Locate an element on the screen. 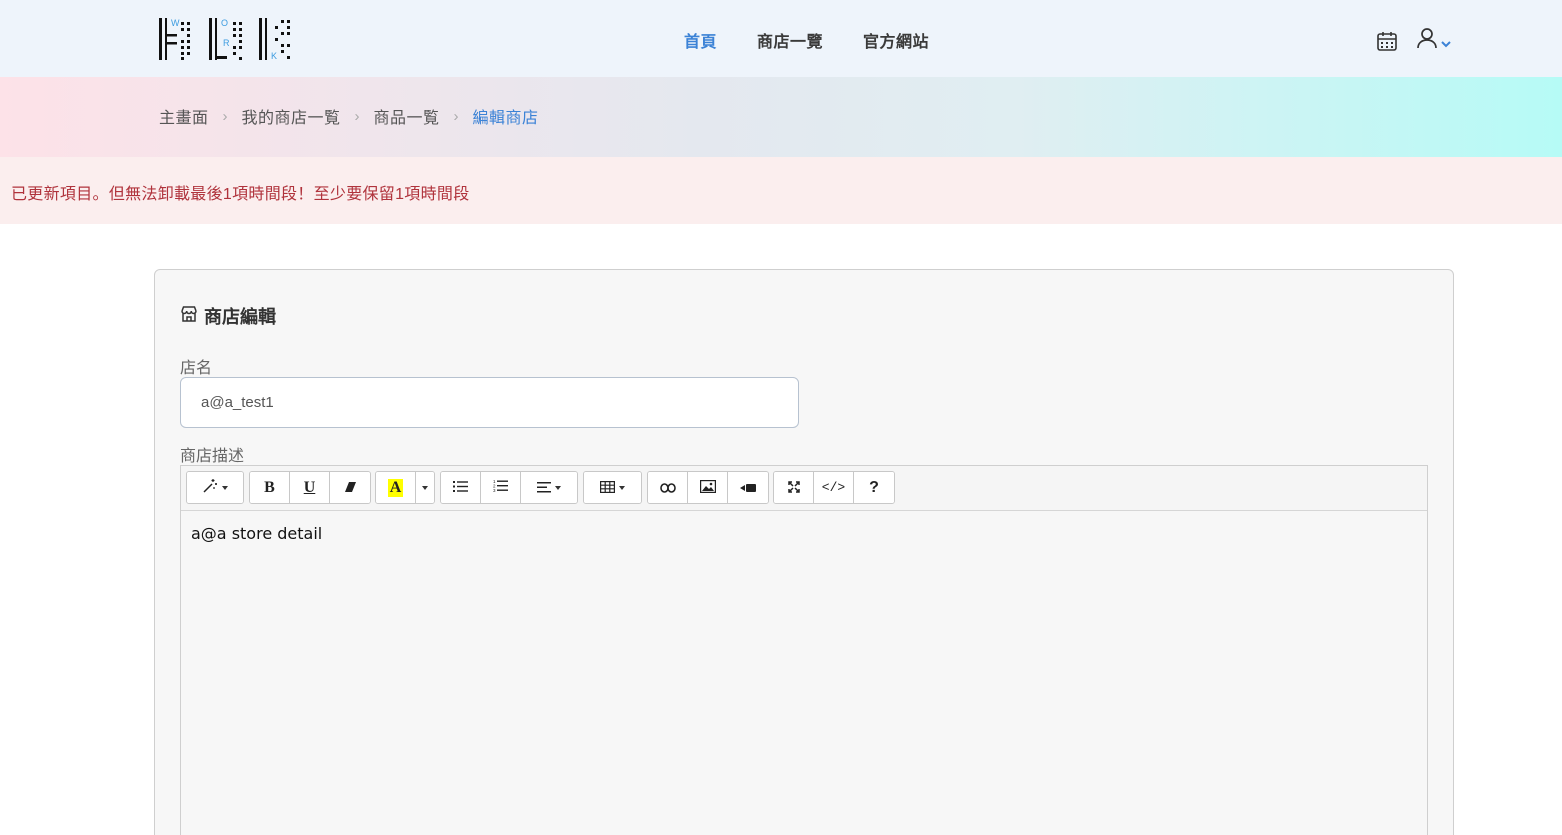  toolbar-table-group is located at coordinates (612, 487).